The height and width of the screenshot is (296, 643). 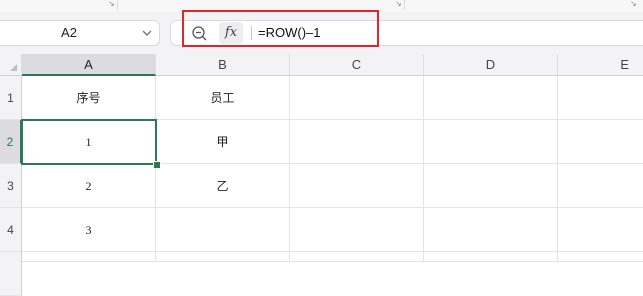 I want to click on column-header-e: E, so click(x=600, y=65).